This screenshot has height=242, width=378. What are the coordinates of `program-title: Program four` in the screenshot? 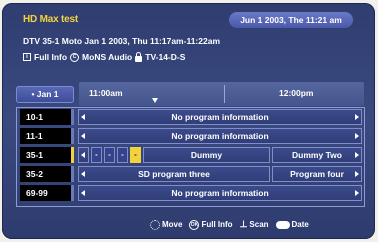 It's located at (317, 174).